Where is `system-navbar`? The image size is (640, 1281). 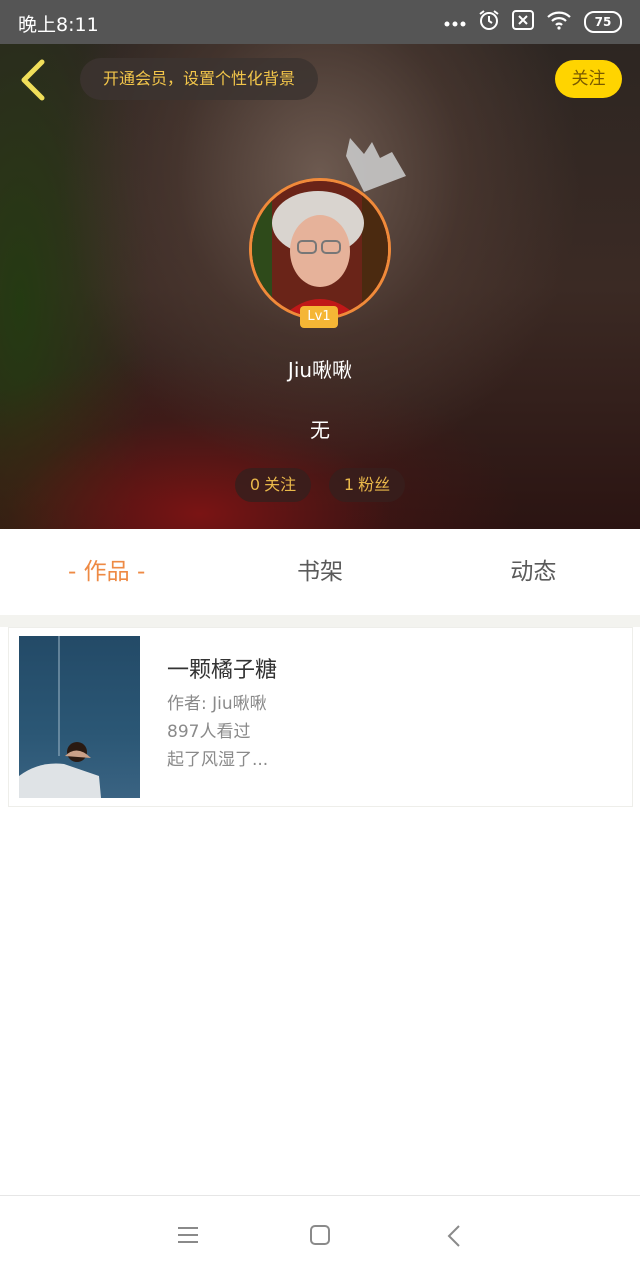
system-navbar is located at coordinates (320, 1238).